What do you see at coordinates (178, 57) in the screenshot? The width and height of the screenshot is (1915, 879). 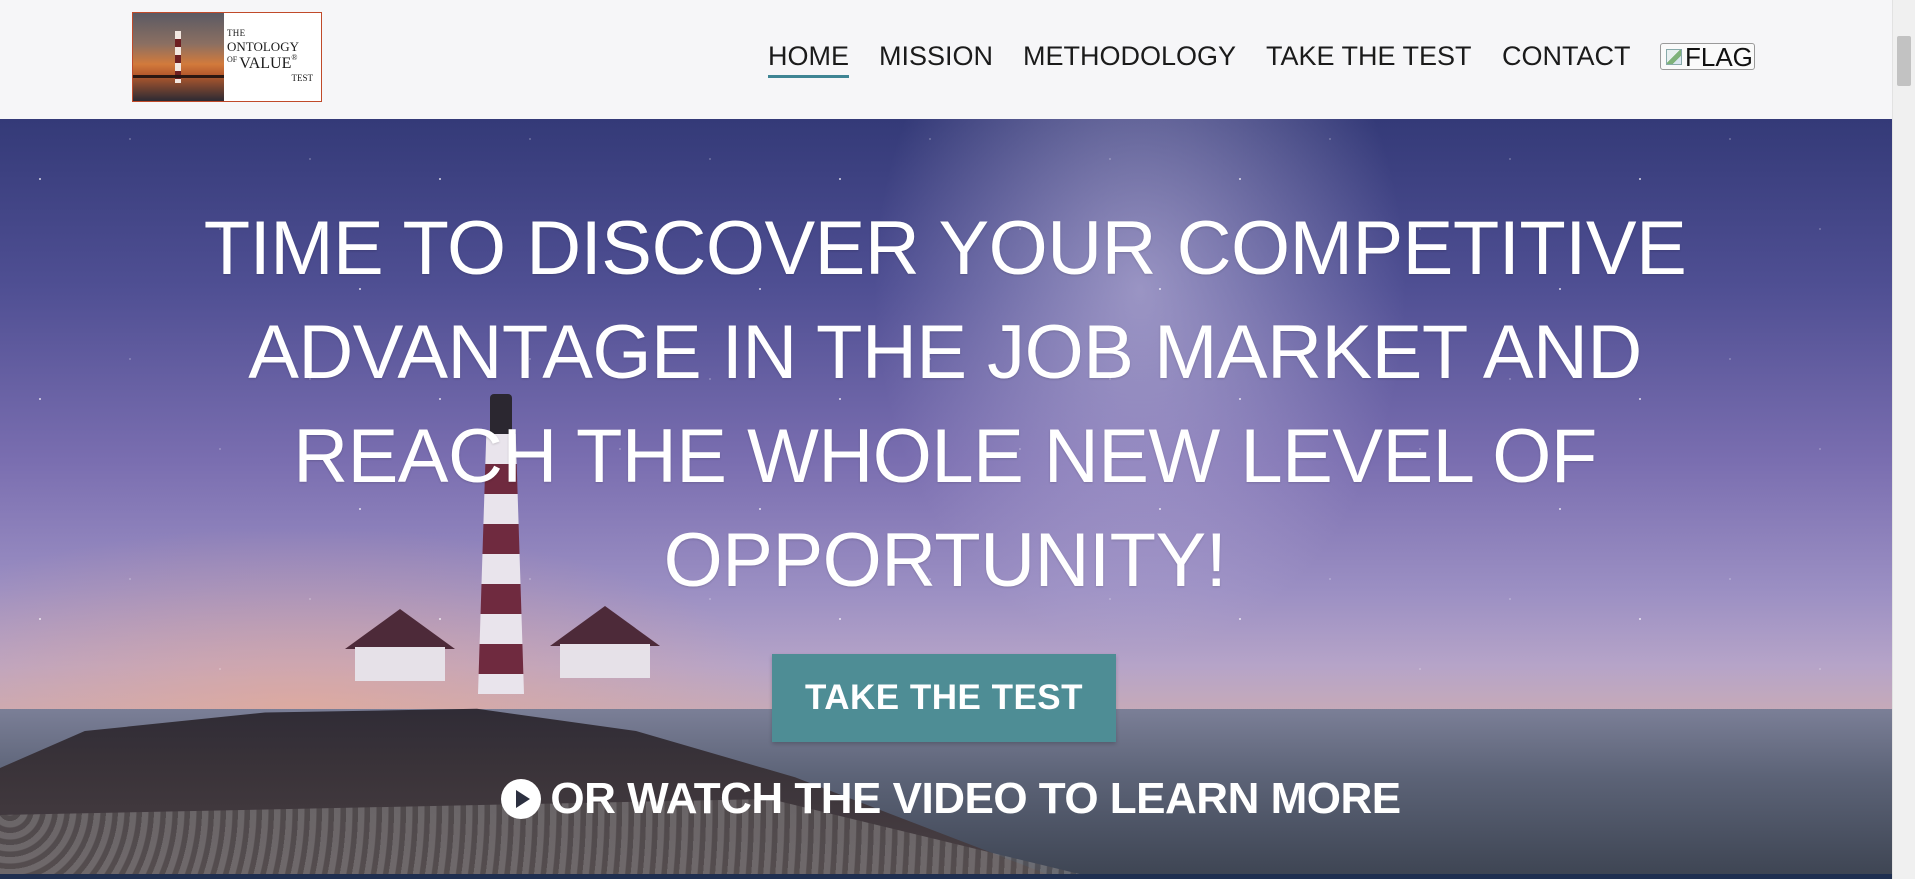 I see `logo-lighthouse-image` at bounding box center [178, 57].